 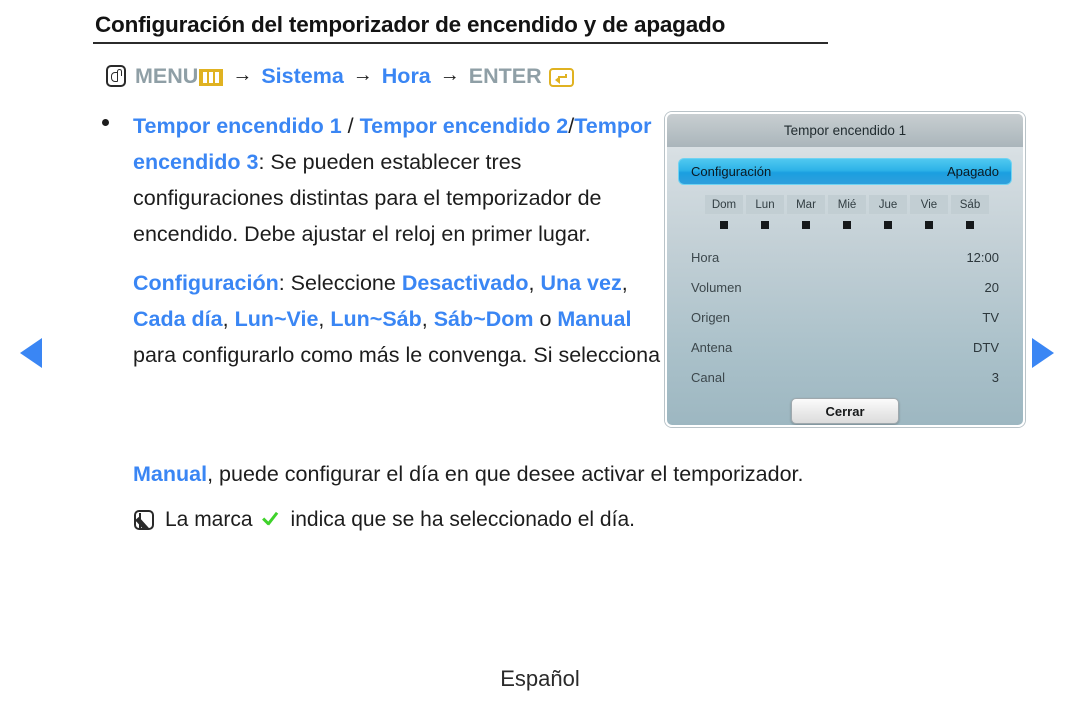 What do you see at coordinates (972, 171) in the screenshot?
I see `osd-setting-value: Apagado` at bounding box center [972, 171].